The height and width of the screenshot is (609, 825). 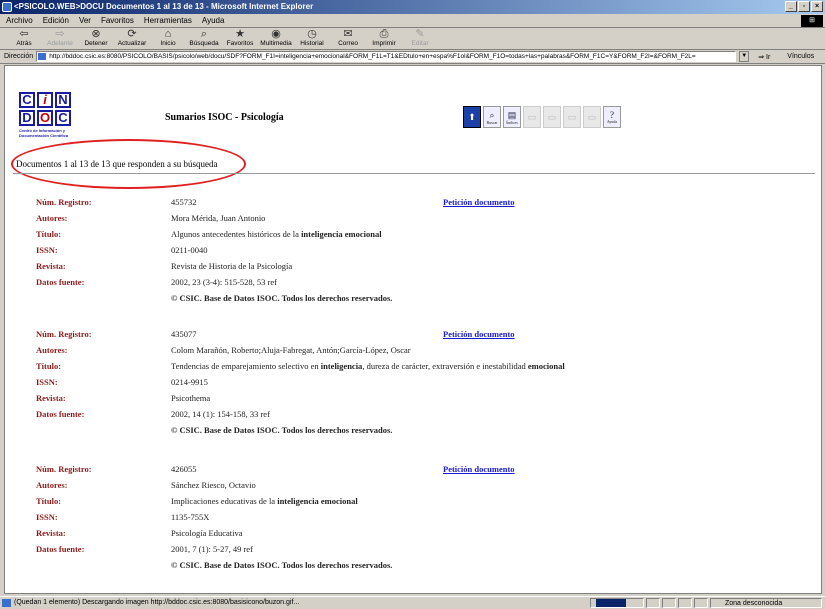 What do you see at coordinates (384, 34) in the screenshot?
I see `print-icon: ⎙` at bounding box center [384, 34].